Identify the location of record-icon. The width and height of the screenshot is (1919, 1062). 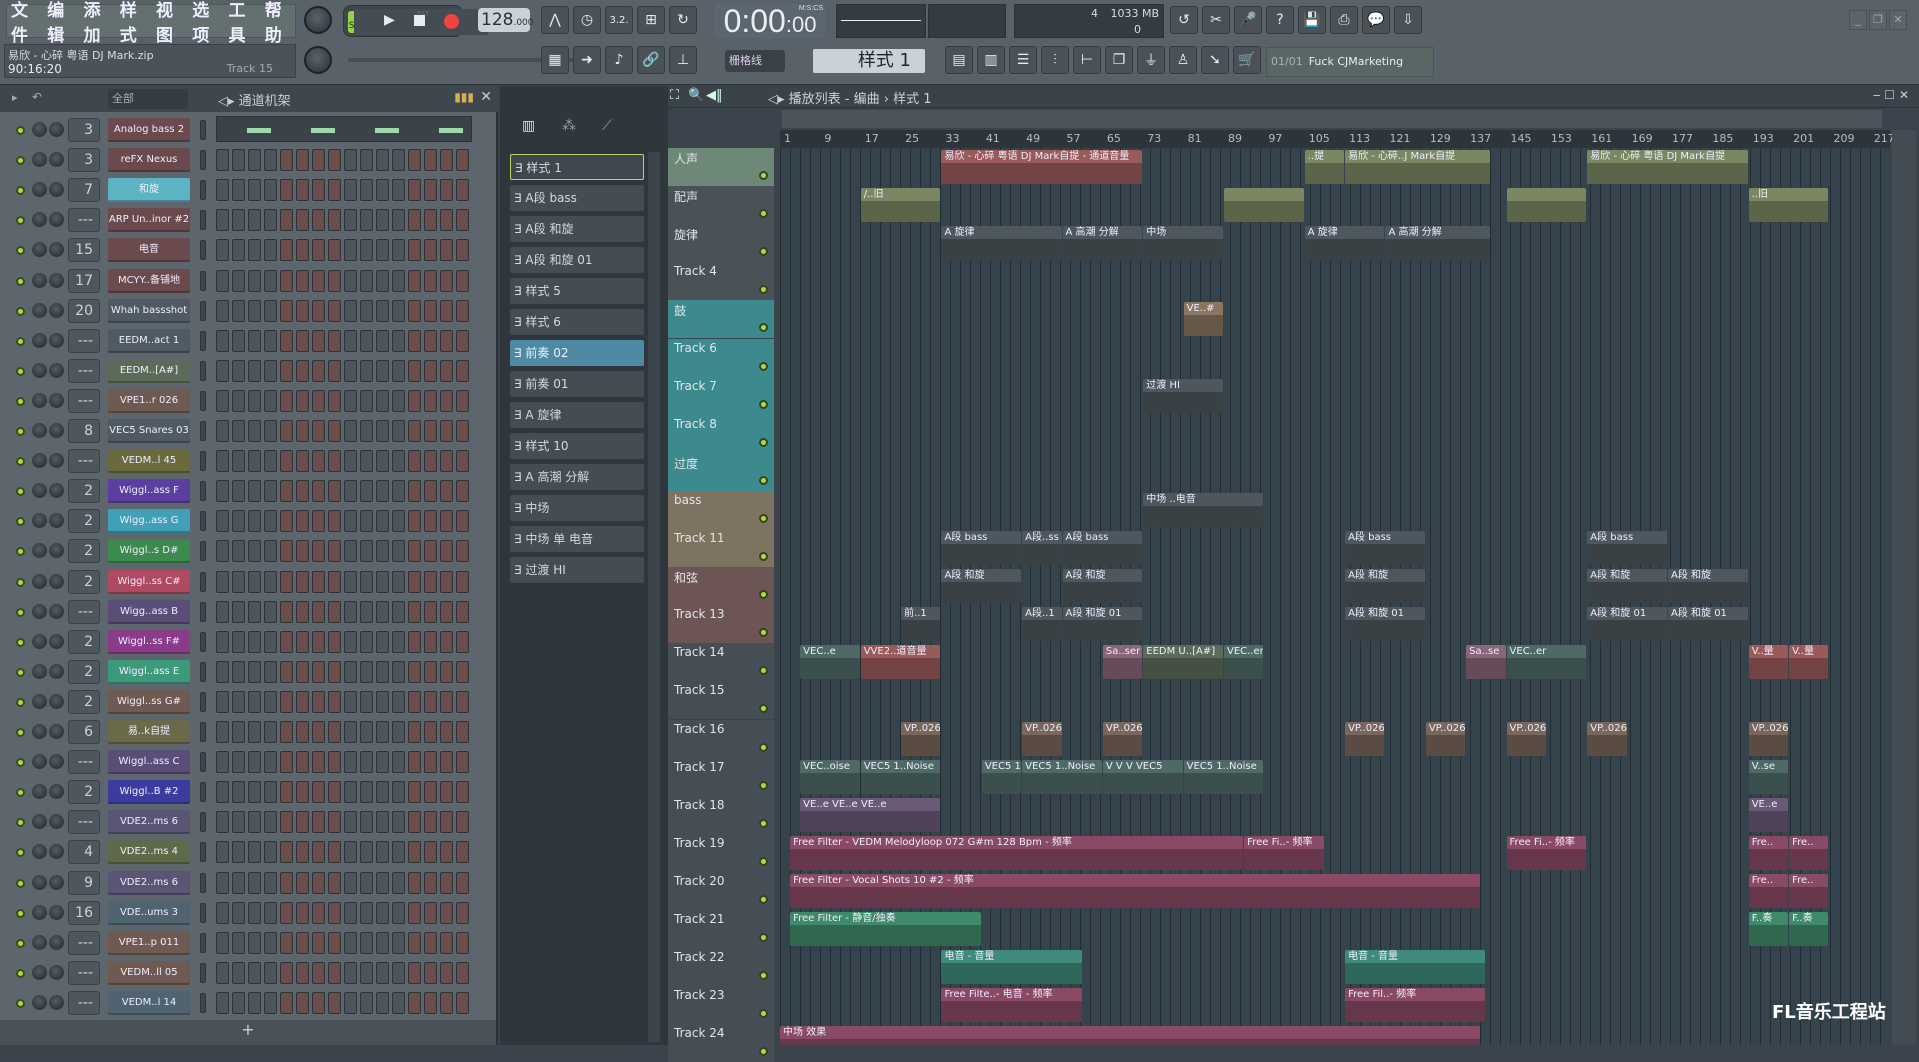
(451, 21).